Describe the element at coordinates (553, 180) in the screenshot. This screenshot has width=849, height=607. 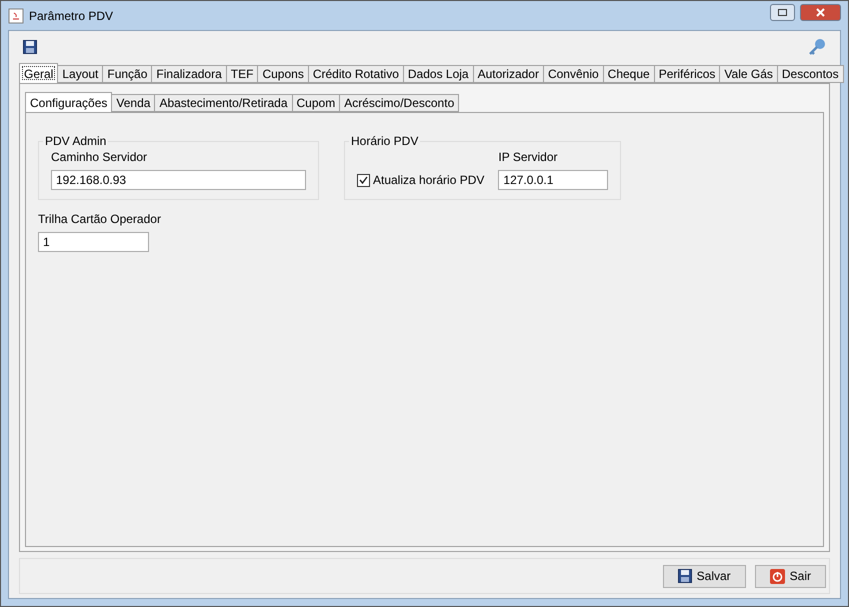
I see `input-field: 127.0.0.1` at that location.